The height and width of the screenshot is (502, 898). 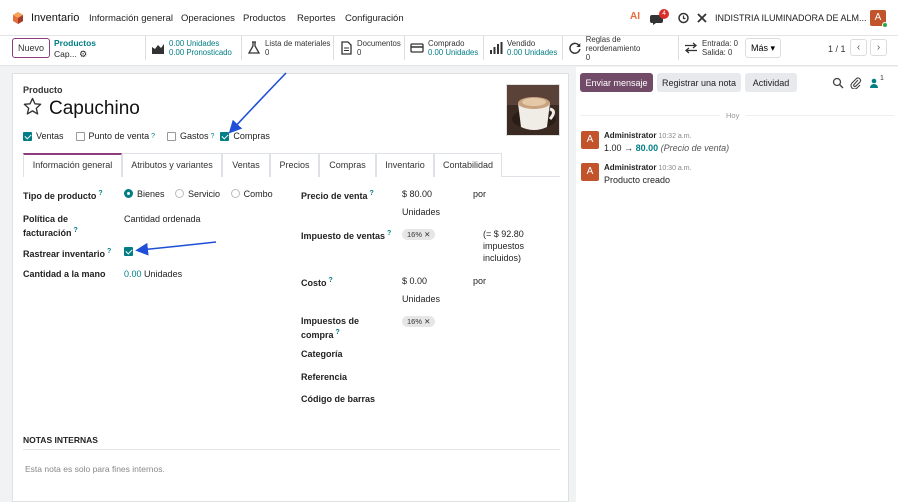 I want to click on tipo-producto-radio-group: Bienes Servicio Combo, so click(x=198, y=194).